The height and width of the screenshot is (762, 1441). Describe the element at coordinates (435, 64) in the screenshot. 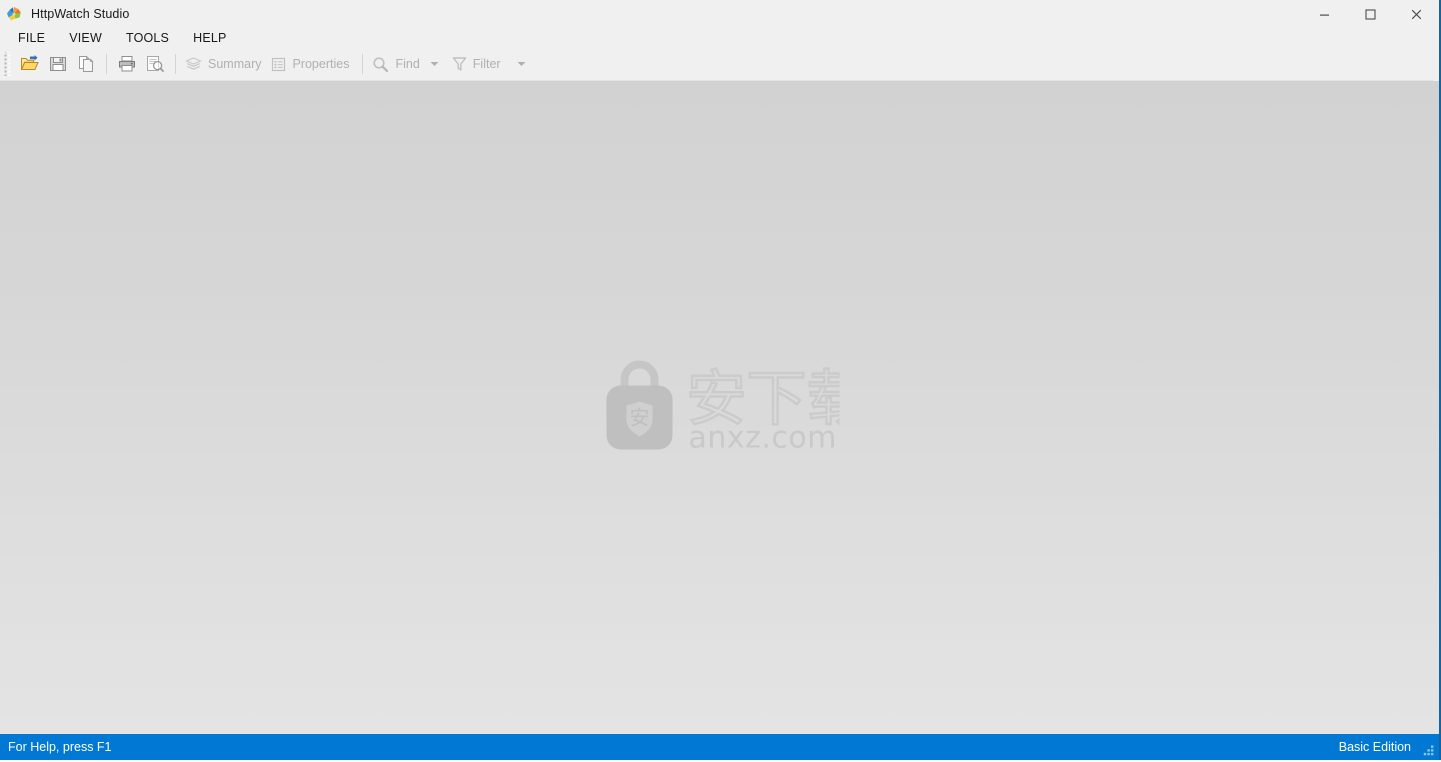

I see `find-dropdown-chevron-down-icon` at that location.